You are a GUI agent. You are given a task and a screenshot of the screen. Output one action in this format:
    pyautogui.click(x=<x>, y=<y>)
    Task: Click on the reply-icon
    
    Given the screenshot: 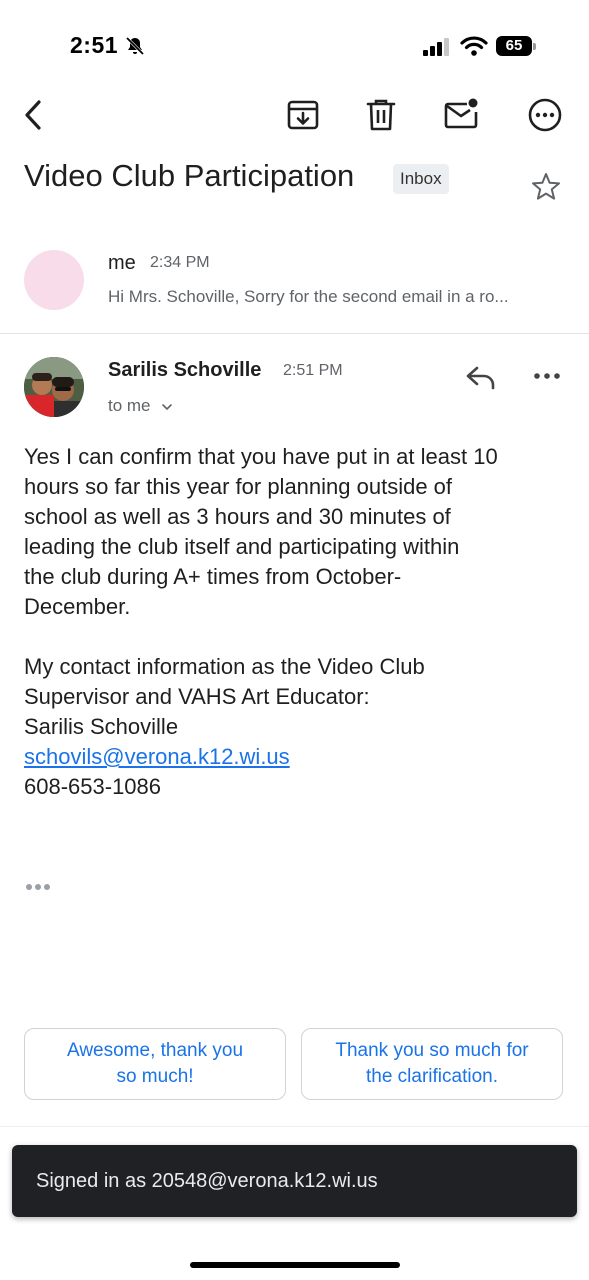 What is the action you would take?
    pyautogui.click(x=481, y=377)
    